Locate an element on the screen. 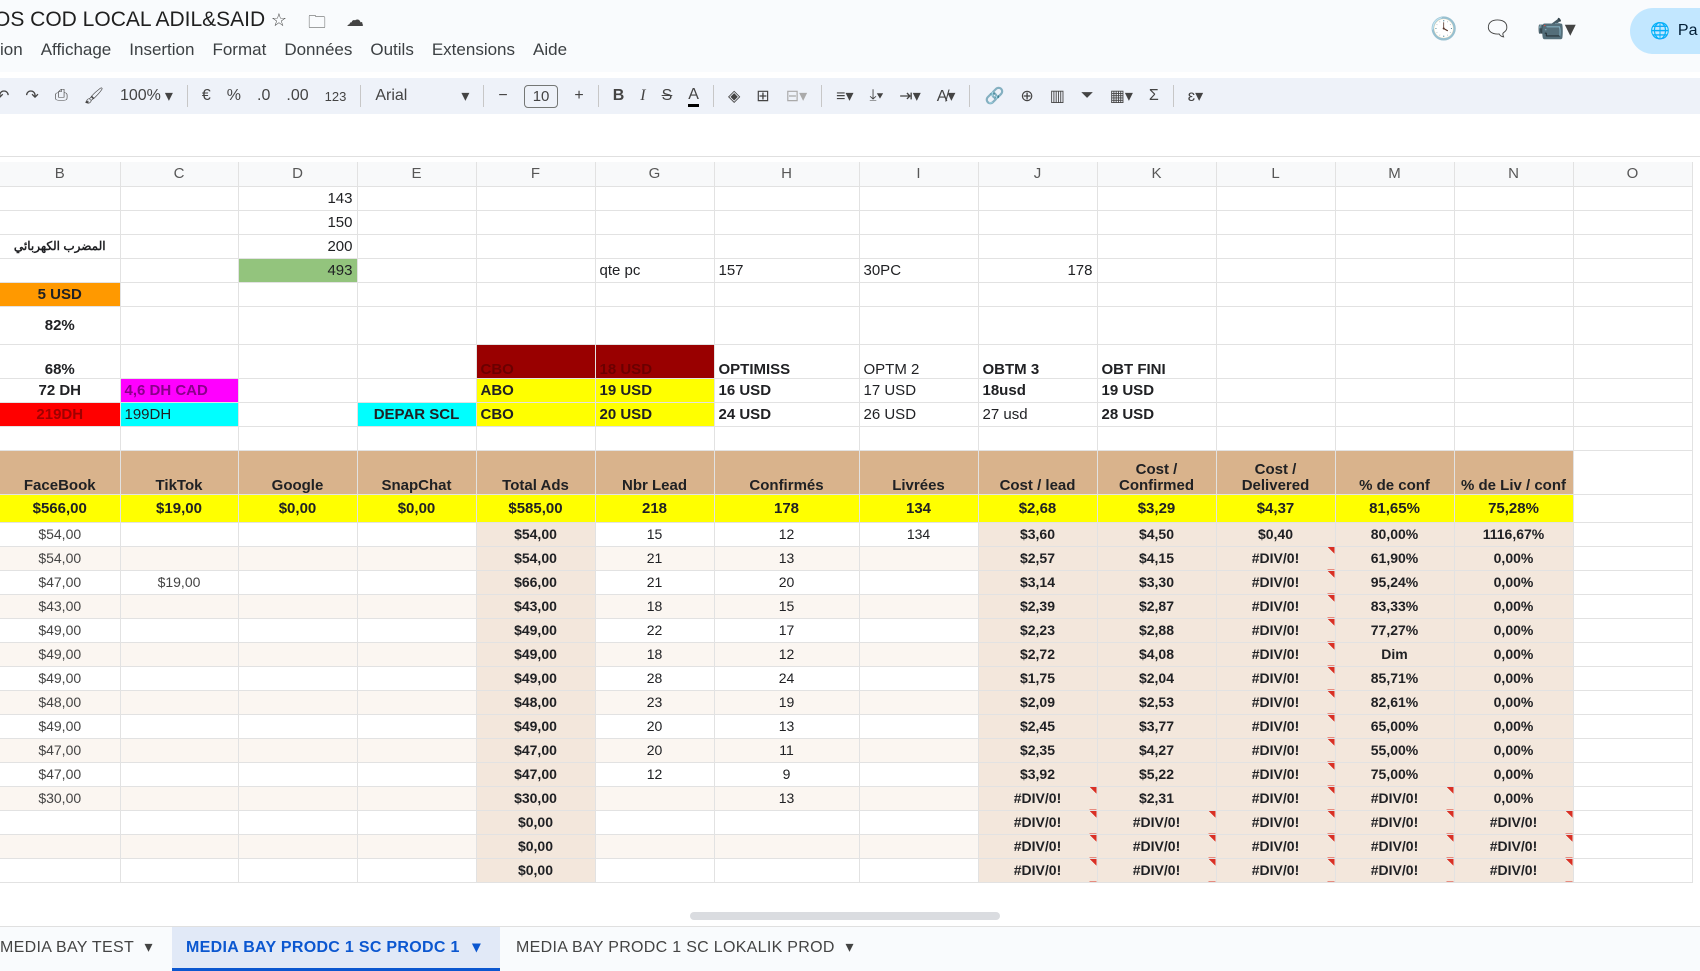  cell: 27 usd is located at coordinates (1038, 414).